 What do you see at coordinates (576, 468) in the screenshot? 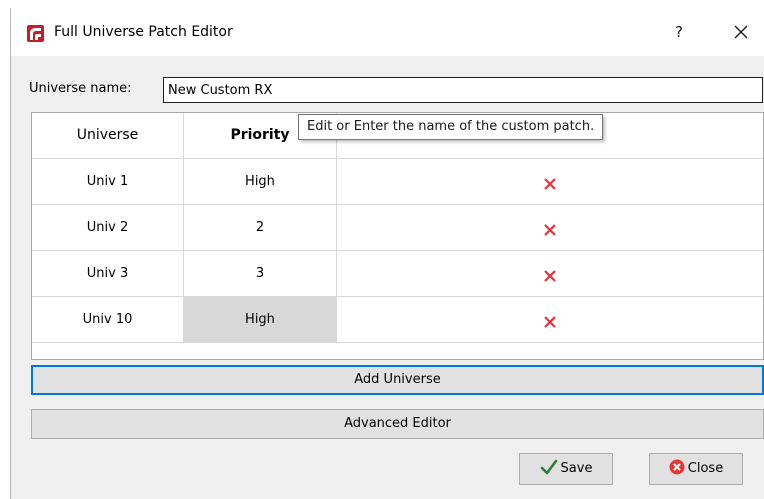
I see `save-button-label: Save` at bounding box center [576, 468].